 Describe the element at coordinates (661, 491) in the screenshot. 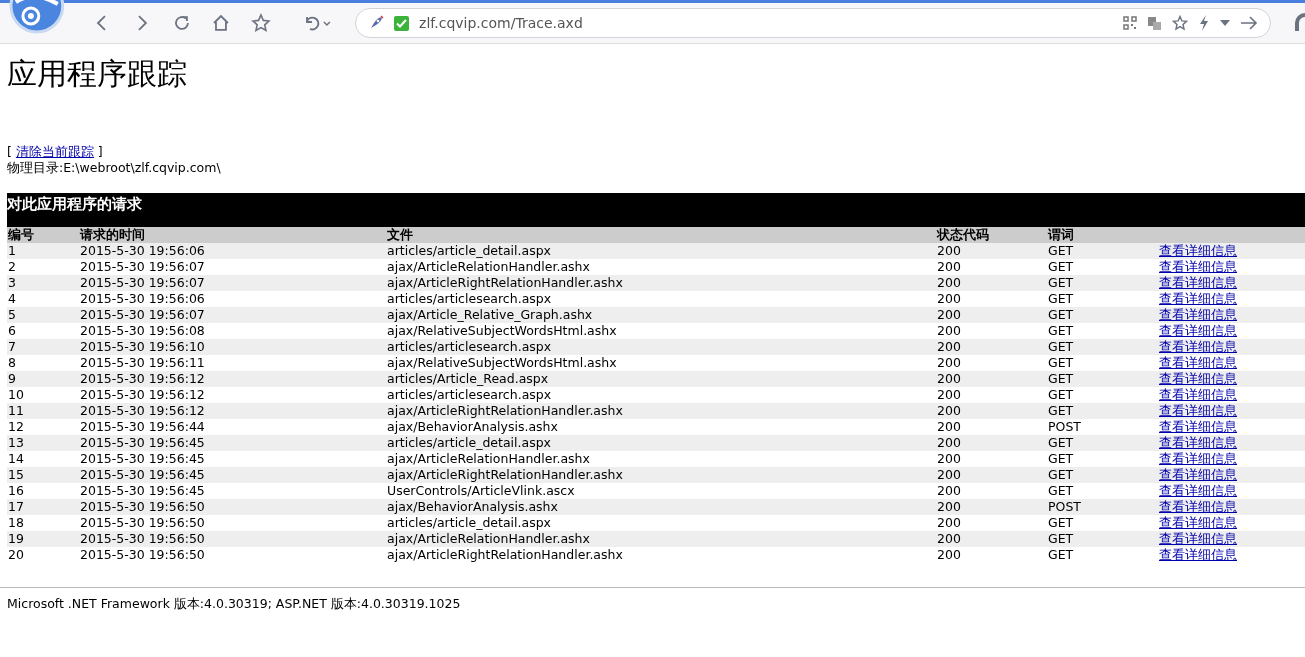

I see `table-cell: UserControls/ArticleVlink.ascx` at that location.